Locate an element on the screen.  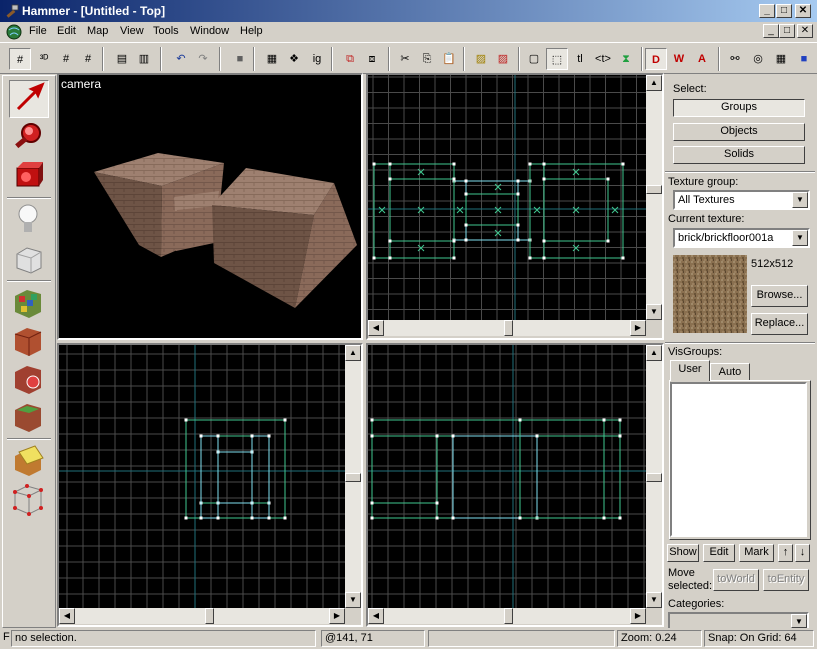
texture-application-icon is located at coordinates (29, 303).